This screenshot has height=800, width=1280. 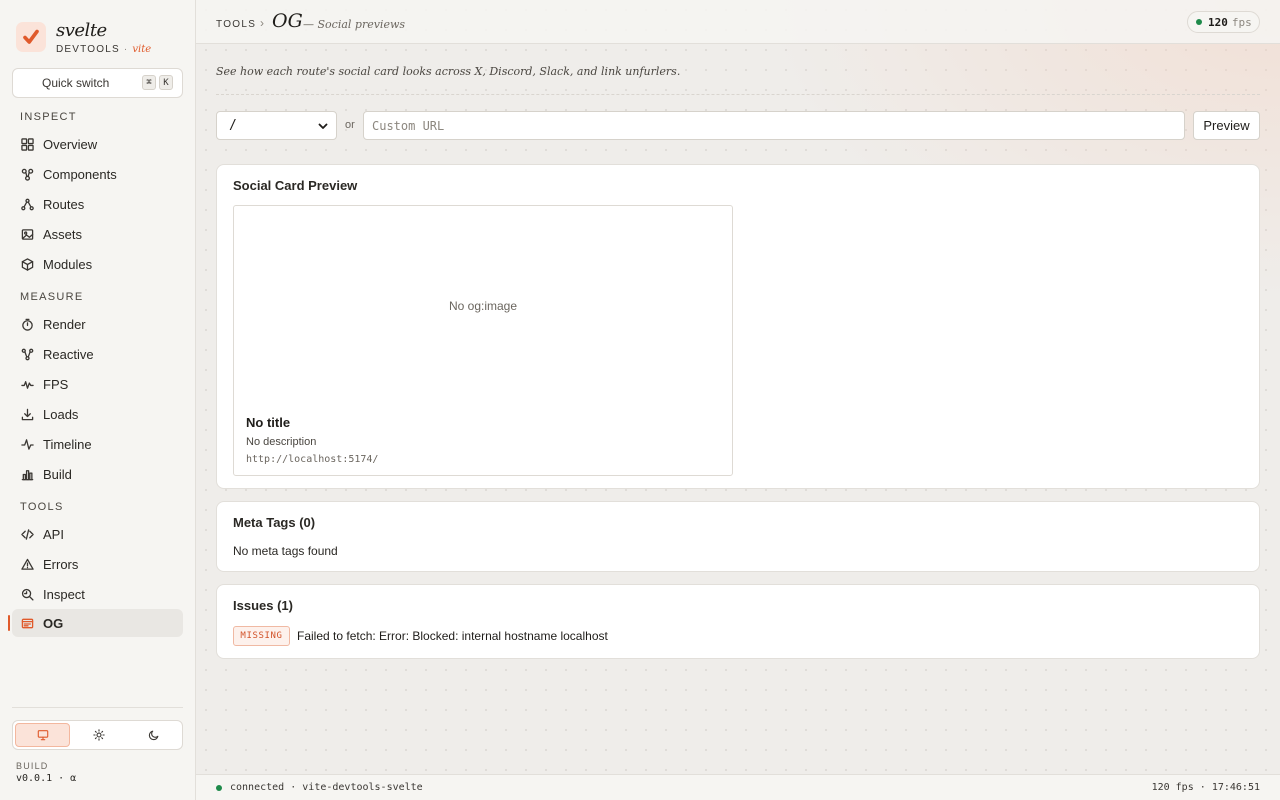 What do you see at coordinates (27, 324) in the screenshot?
I see `stopwatch-icon` at bounding box center [27, 324].